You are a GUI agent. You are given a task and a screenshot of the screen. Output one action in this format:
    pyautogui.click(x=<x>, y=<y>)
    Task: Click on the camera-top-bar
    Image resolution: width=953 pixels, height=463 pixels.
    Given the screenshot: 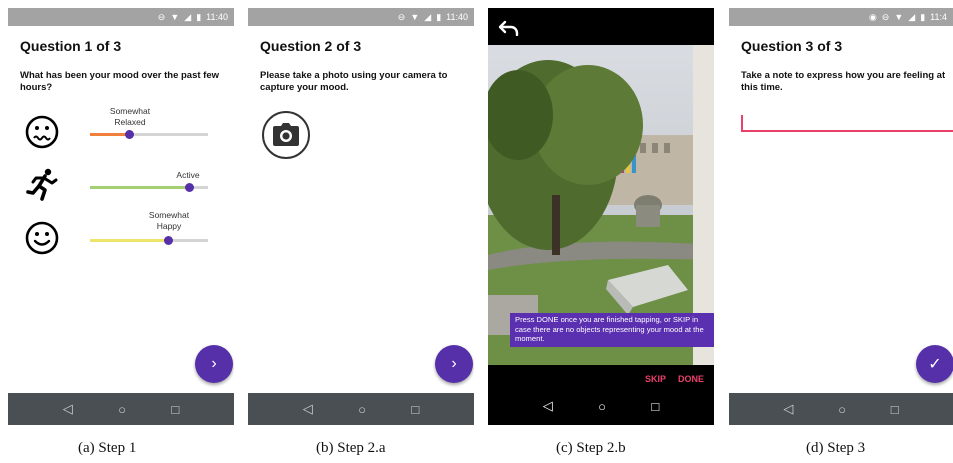 What is the action you would take?
    pyautogui.click(x=601, y=26)
    